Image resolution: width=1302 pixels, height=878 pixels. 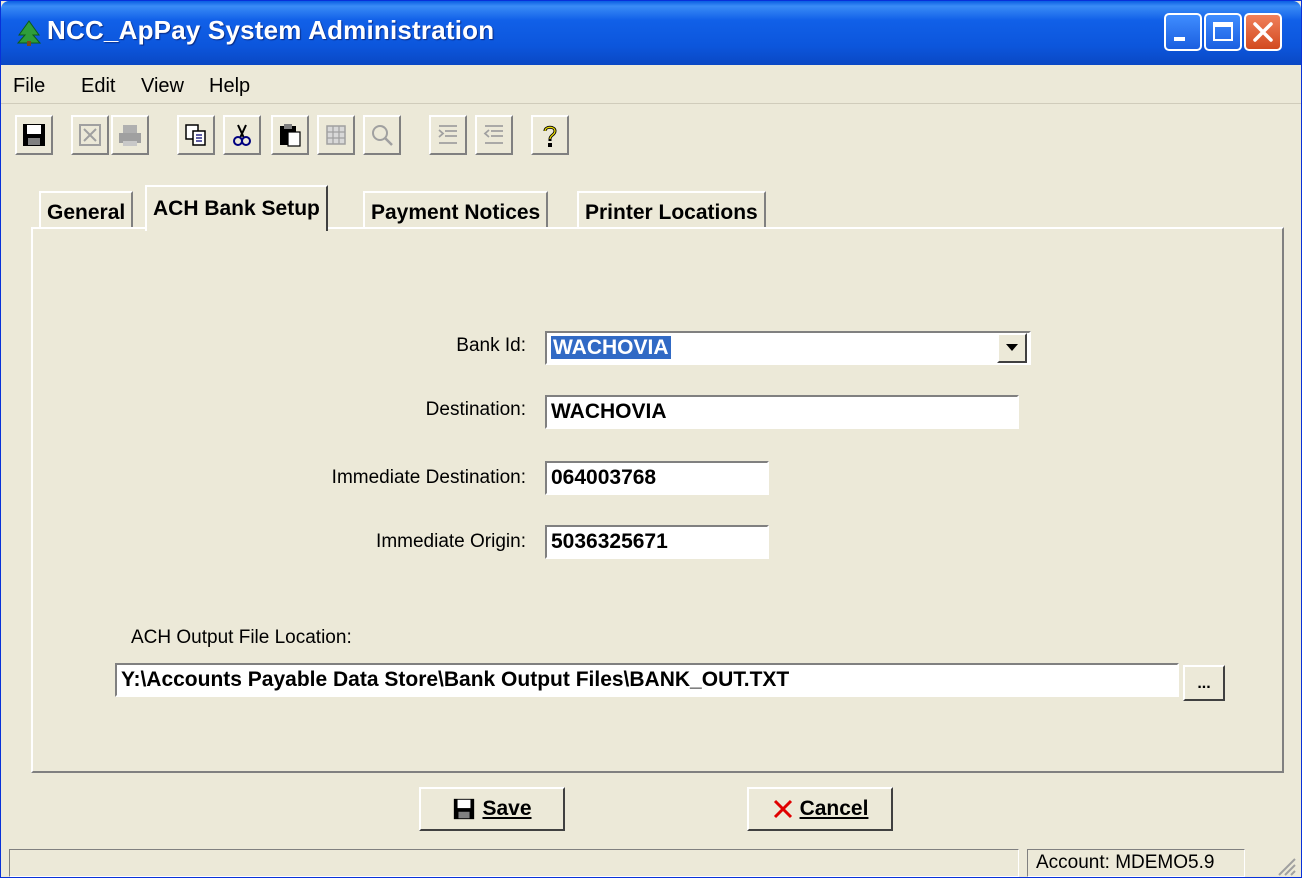 I want to click on destination-label: Destination:, so click(x=475, y=409).